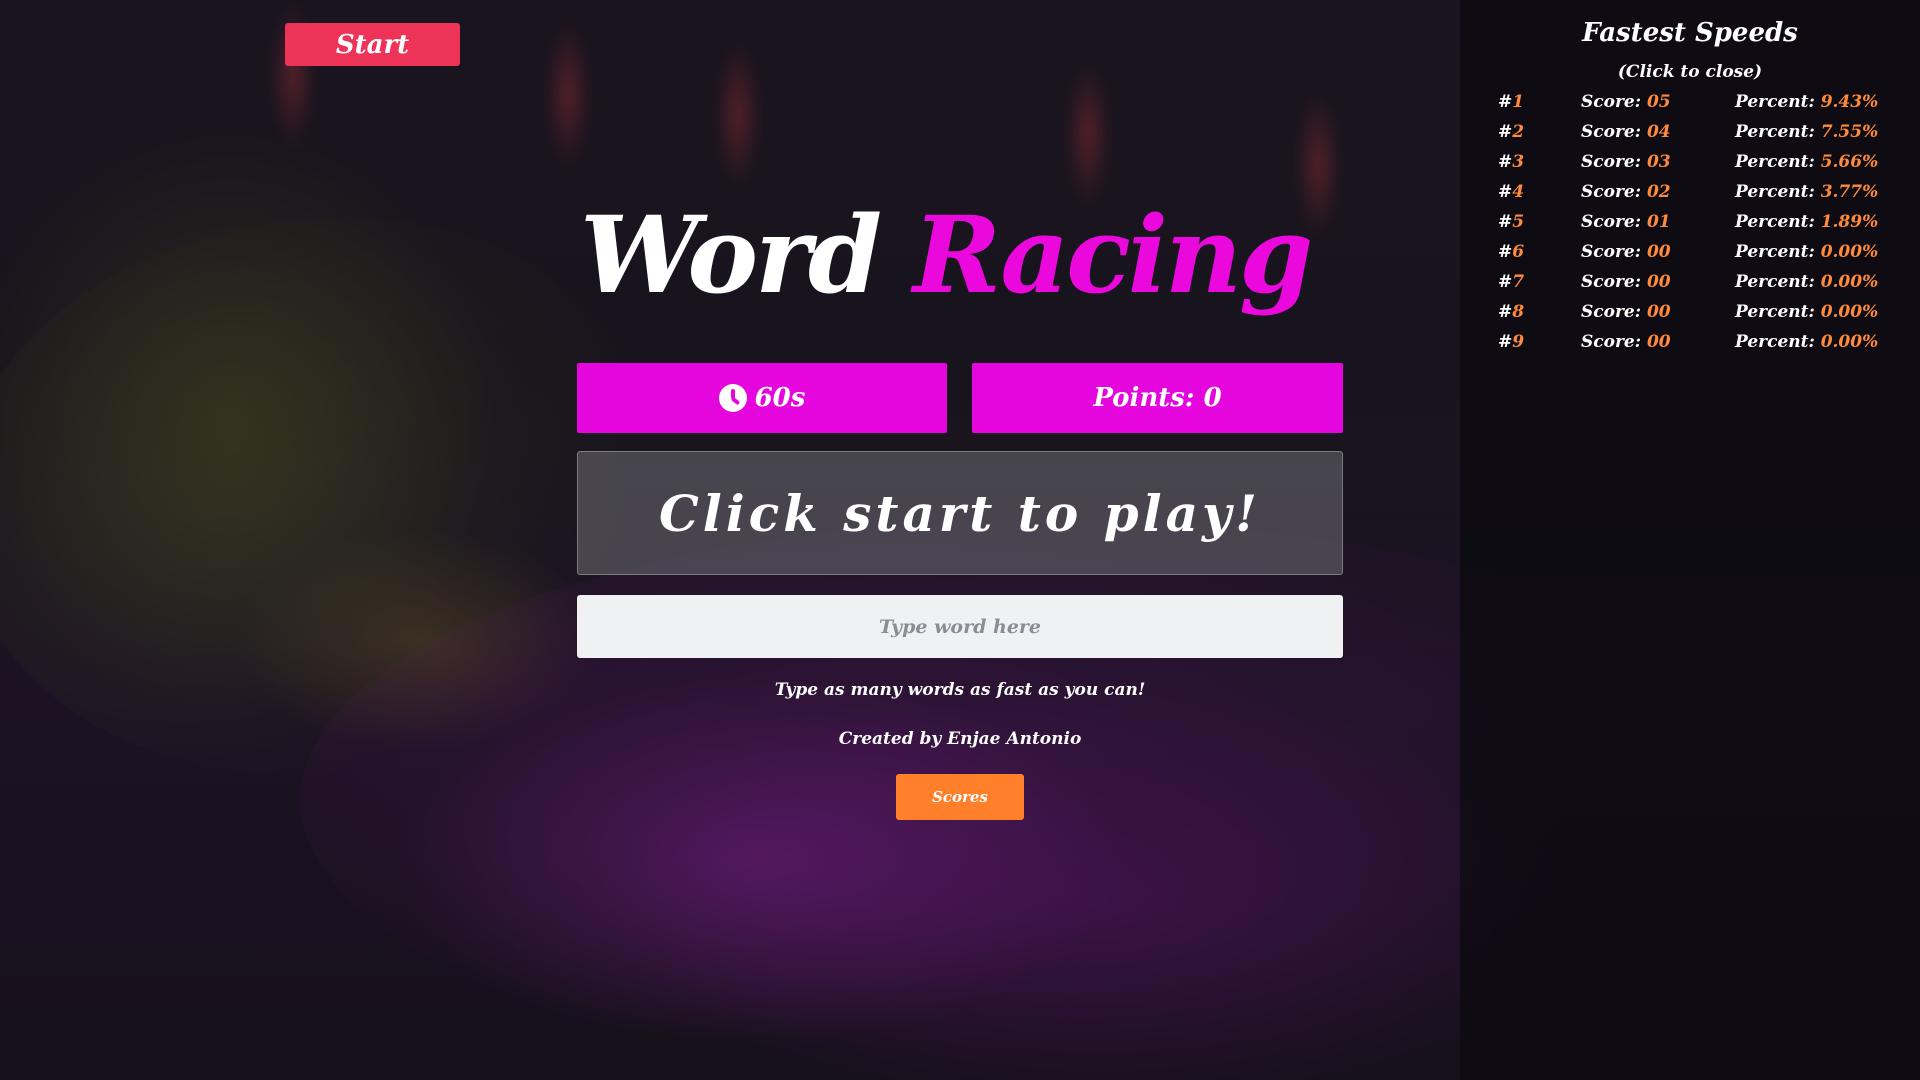 This screenshot has height=1080, width=1920. I want to click on percent-value: 5.66%, so click(1849, 162).